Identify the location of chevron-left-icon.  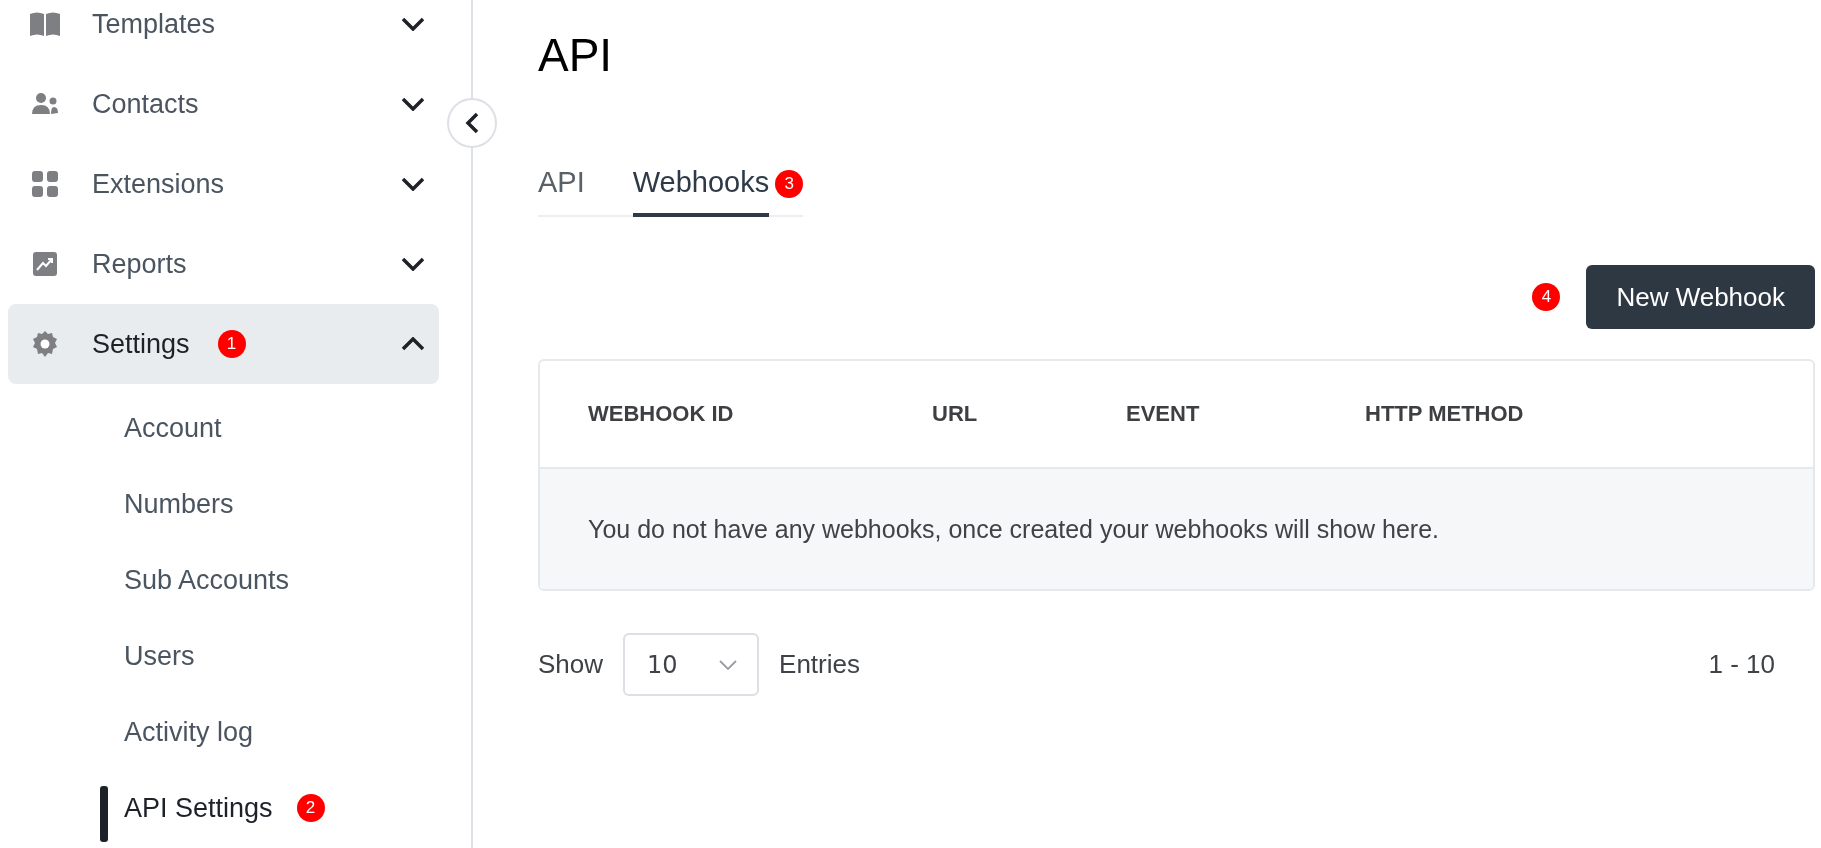
(472, 123).